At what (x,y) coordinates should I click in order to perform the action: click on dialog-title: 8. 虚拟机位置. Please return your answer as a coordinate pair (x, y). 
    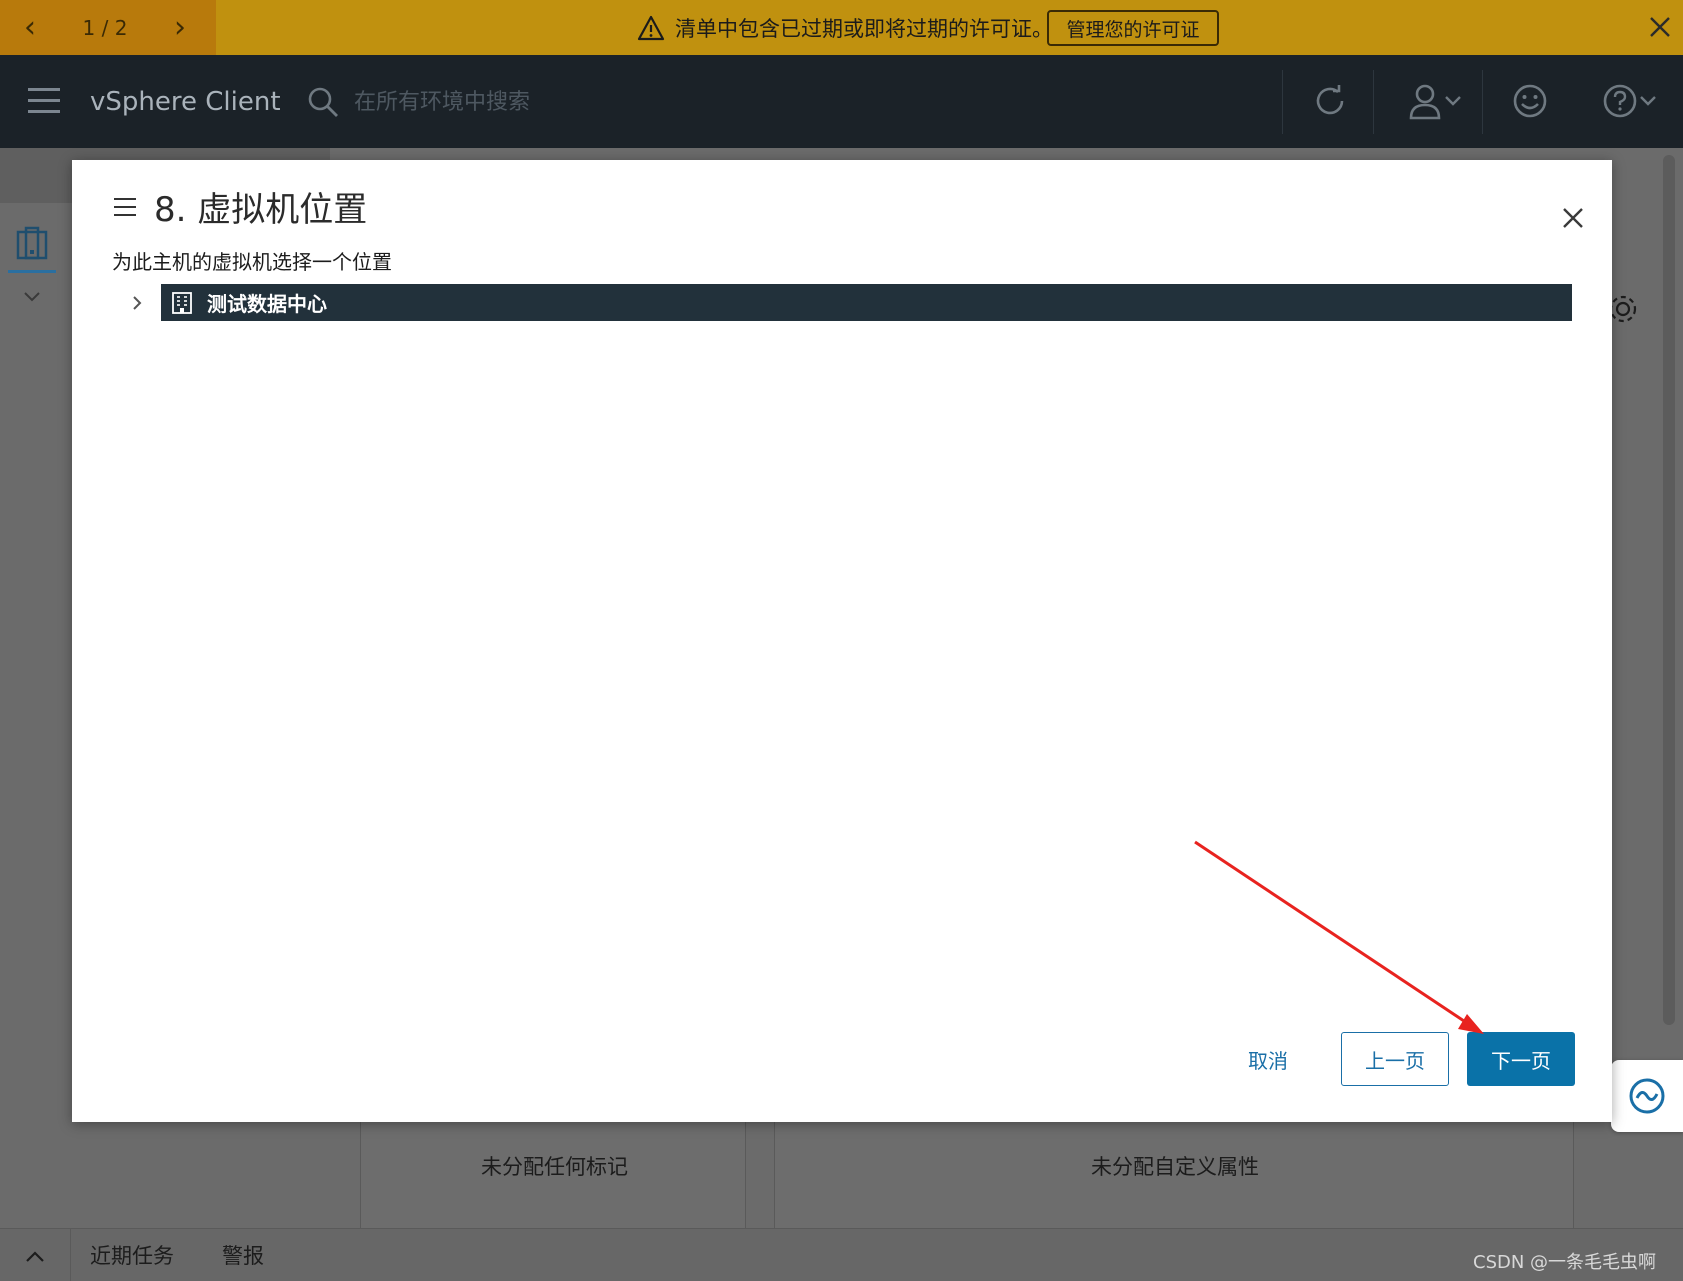
    Looking at the image, I should click on (261, 210).